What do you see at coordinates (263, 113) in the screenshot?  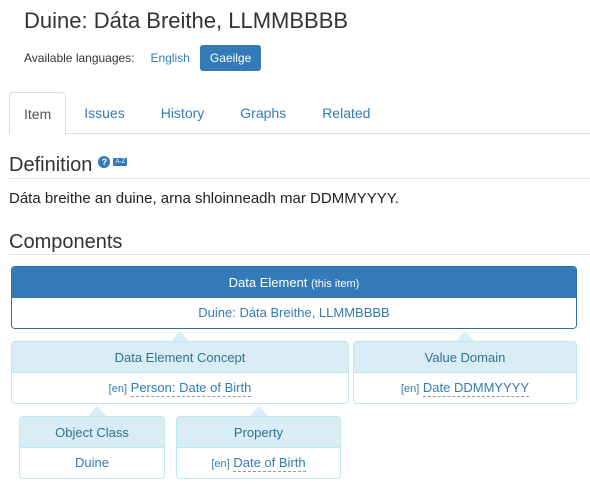 I see `tab-graphs: Graphs` at bounding box center [263, 113].